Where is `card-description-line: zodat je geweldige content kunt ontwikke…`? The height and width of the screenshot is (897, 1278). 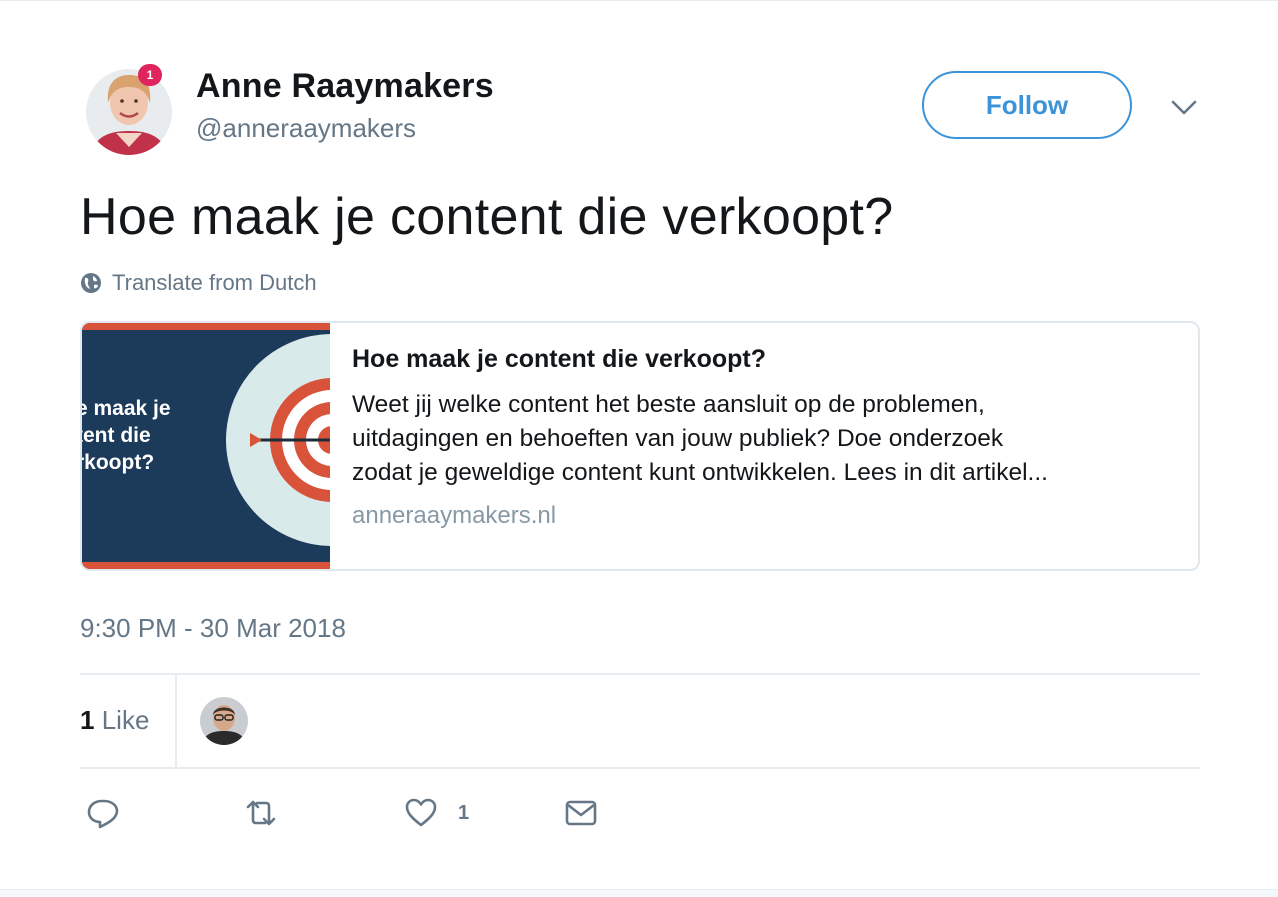
card-description-line: zodat je geweldige content kunt ontwikke… is located at coordinates (700, 472).